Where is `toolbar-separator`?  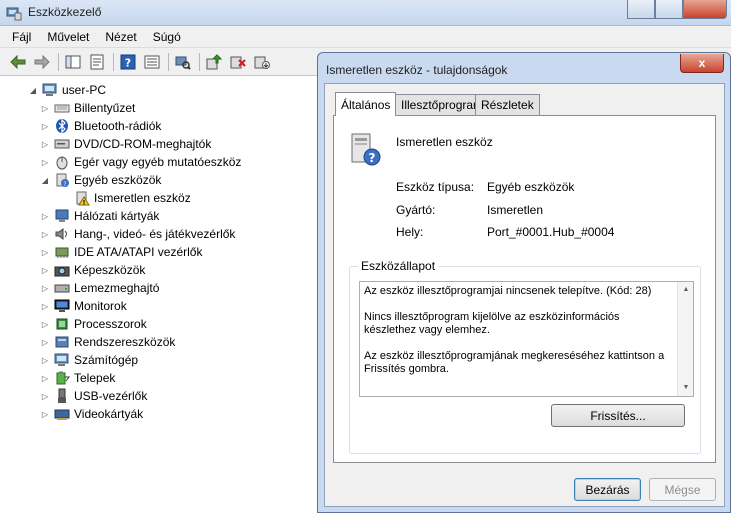
toolbar-separator is located at coordinates (113, 61).